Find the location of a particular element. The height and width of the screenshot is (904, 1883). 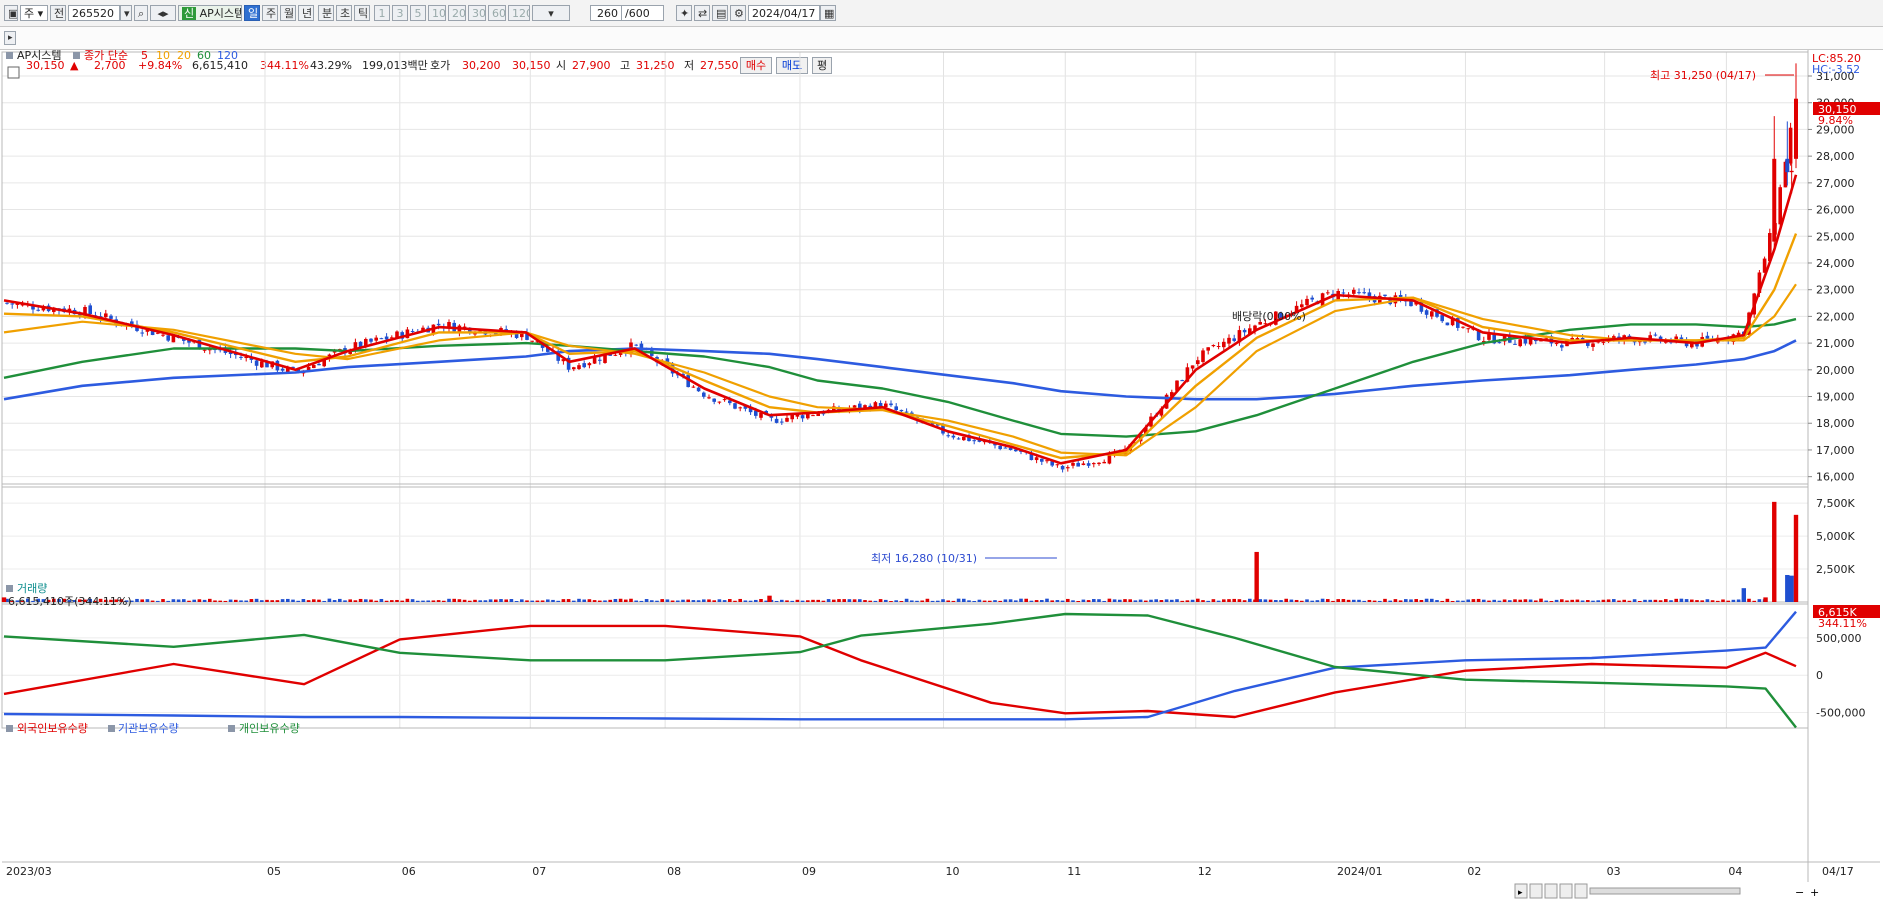

prev-next-icon: ◂▸ is located at coordinates (163, 13).